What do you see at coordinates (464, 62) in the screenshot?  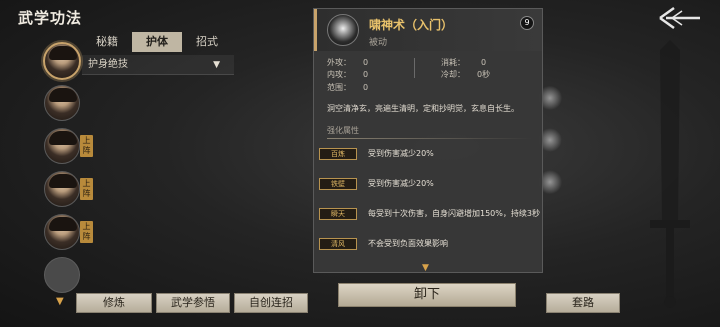 I see `stat-consume: 消耗： 0` at bounding box center [464, 62].